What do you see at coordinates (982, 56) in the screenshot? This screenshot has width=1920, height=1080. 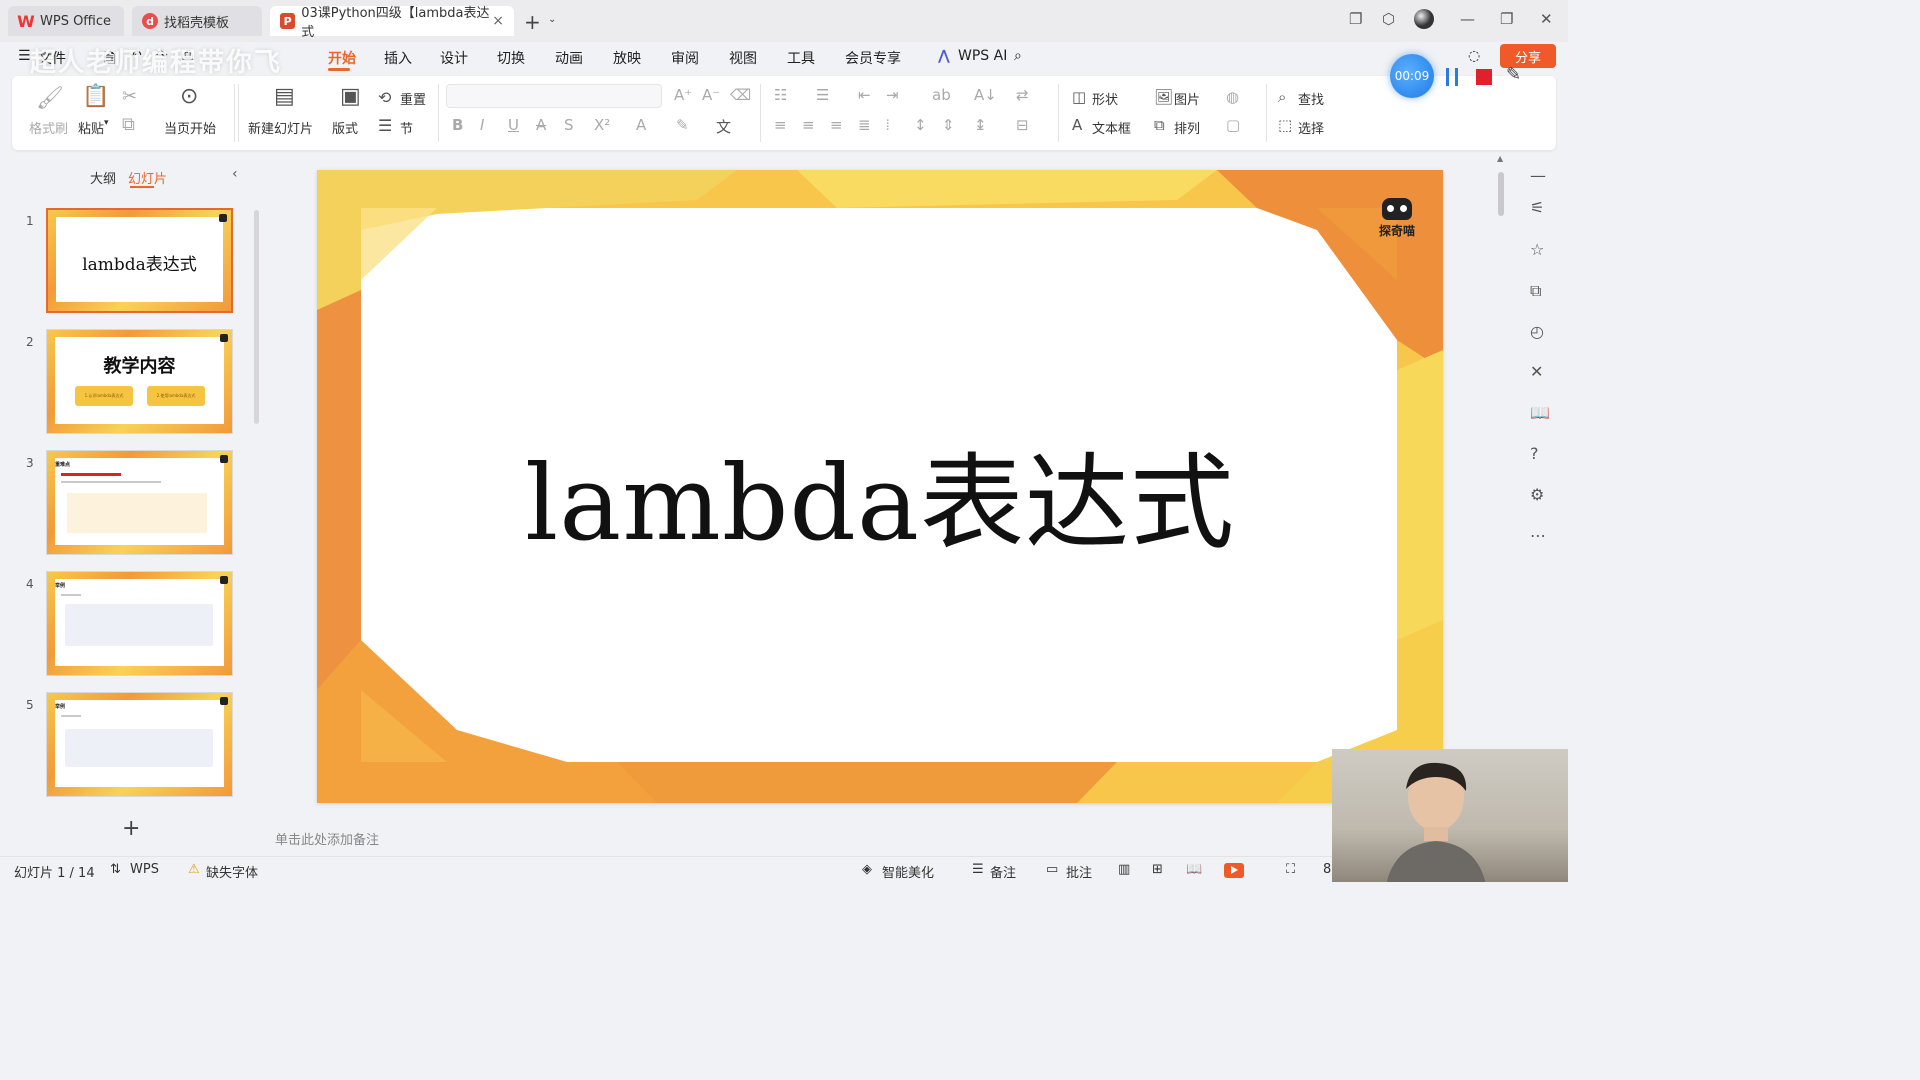 I see `menu-wps-ai: WPS AI` at bounding box center [982, 56].